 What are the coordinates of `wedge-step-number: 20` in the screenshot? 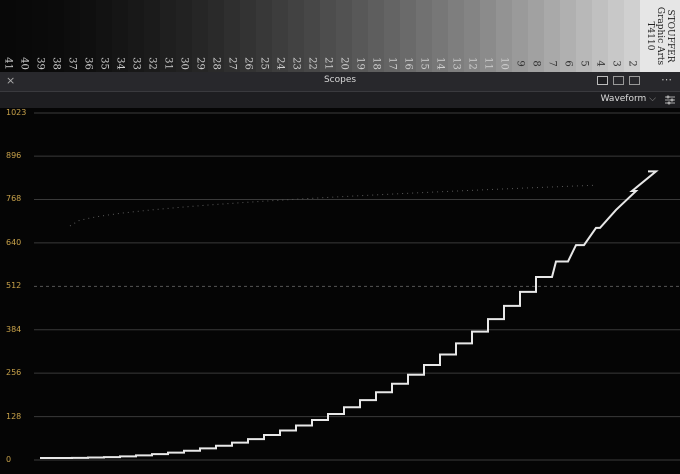 It's located at (344, 63).